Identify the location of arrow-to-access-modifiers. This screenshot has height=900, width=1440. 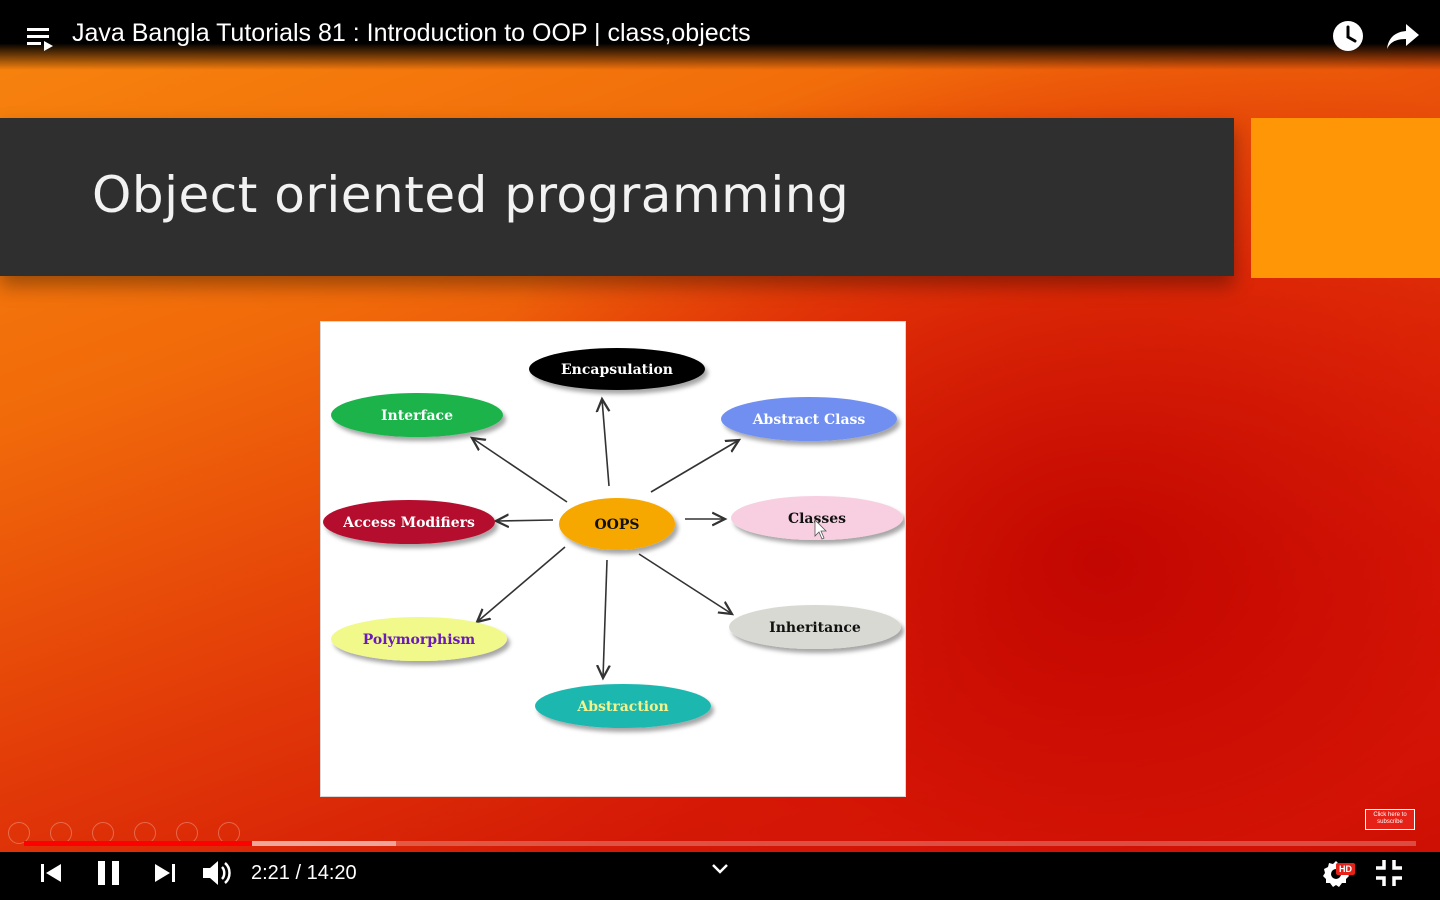
(525, 520).